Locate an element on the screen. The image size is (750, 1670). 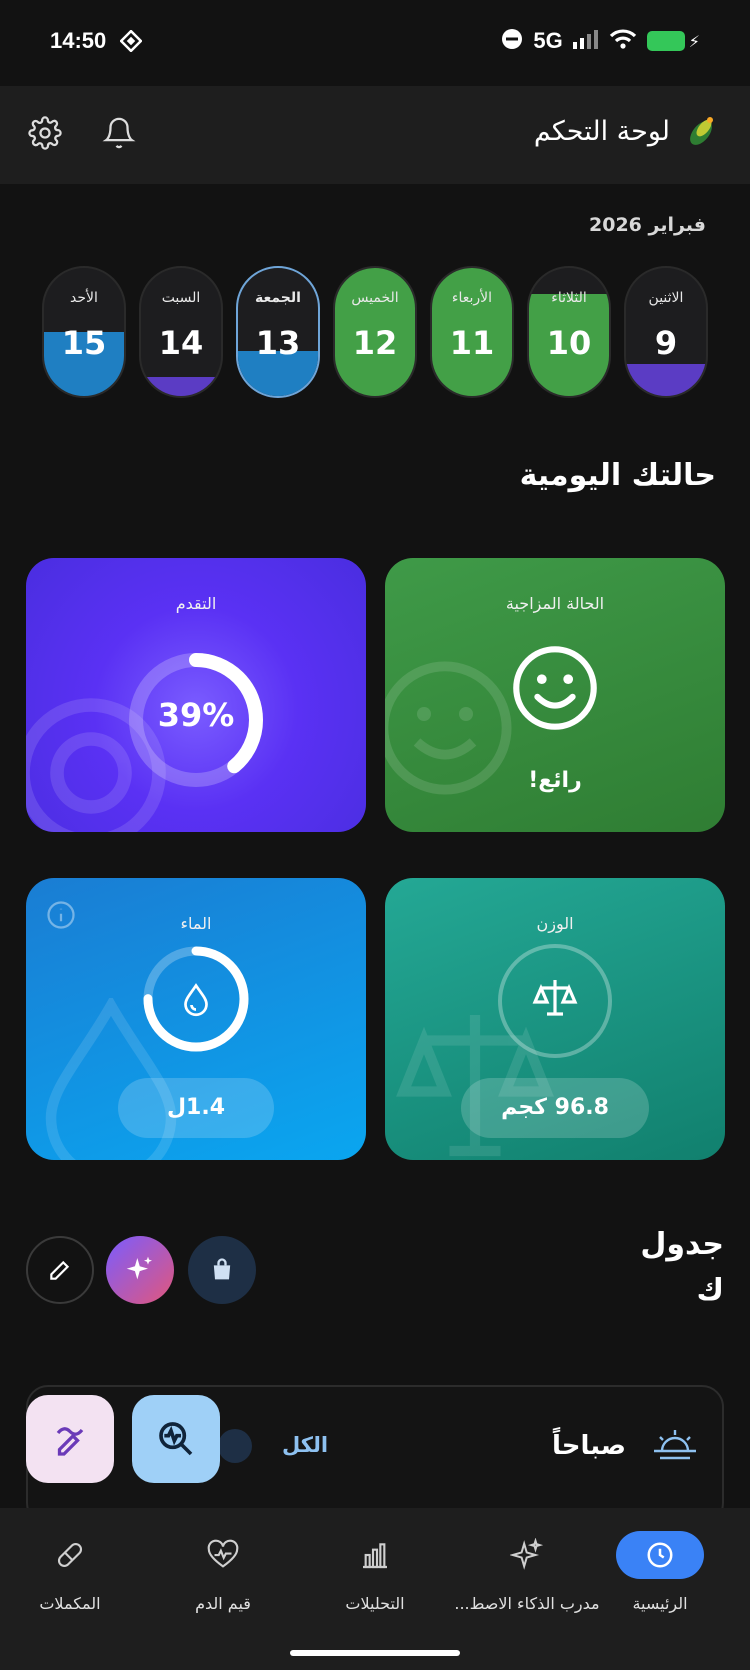
progress-percent: 39% is located at coordinates (196, 715).